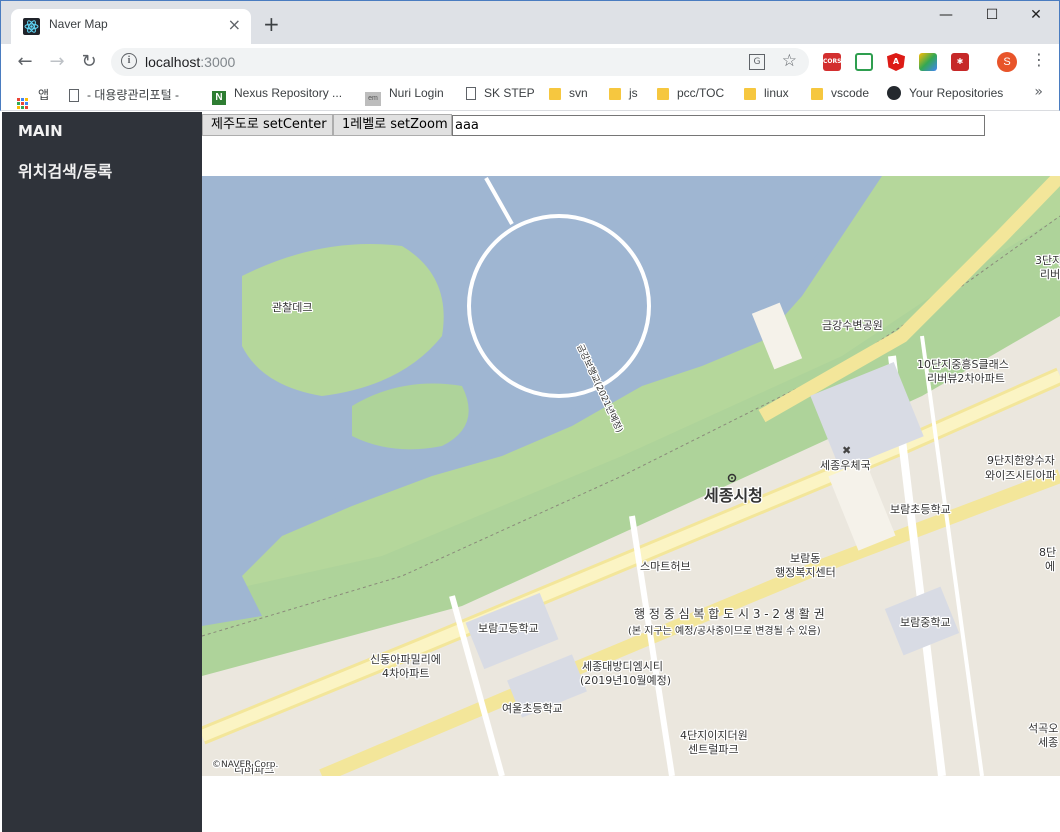  I want to click on post-office-icon: ✖, so click(846, 450).